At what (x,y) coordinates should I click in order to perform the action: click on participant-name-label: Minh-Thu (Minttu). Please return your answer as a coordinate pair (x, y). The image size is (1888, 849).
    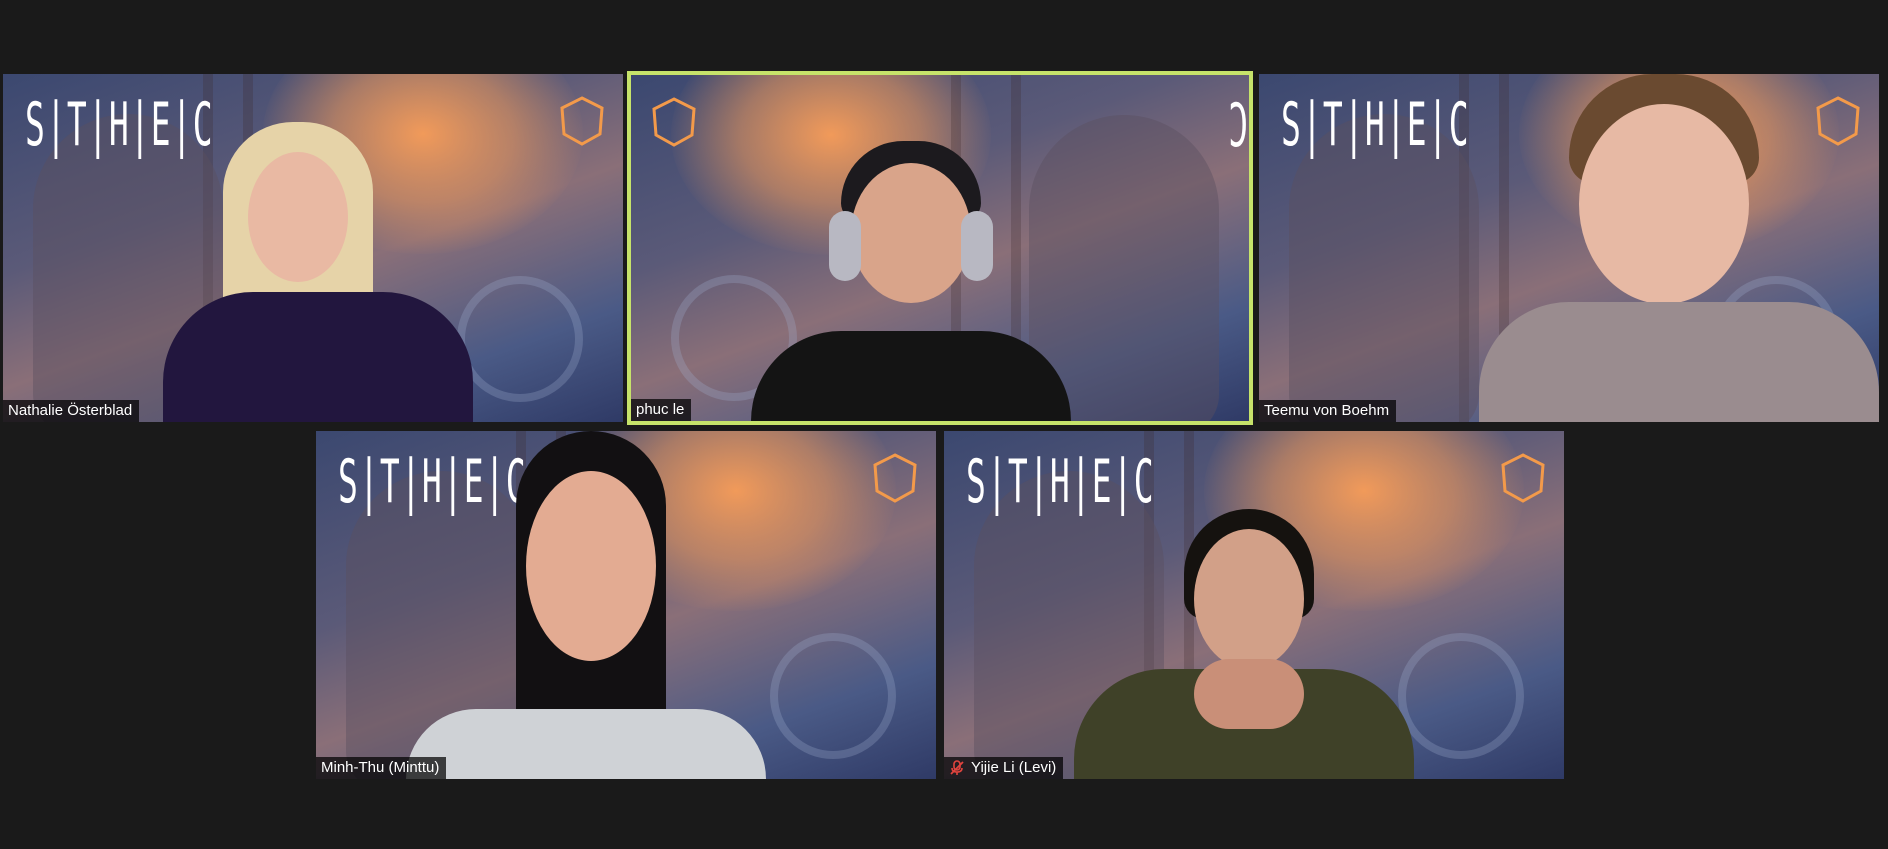
    Looking at the image, I should click on (381, 768).